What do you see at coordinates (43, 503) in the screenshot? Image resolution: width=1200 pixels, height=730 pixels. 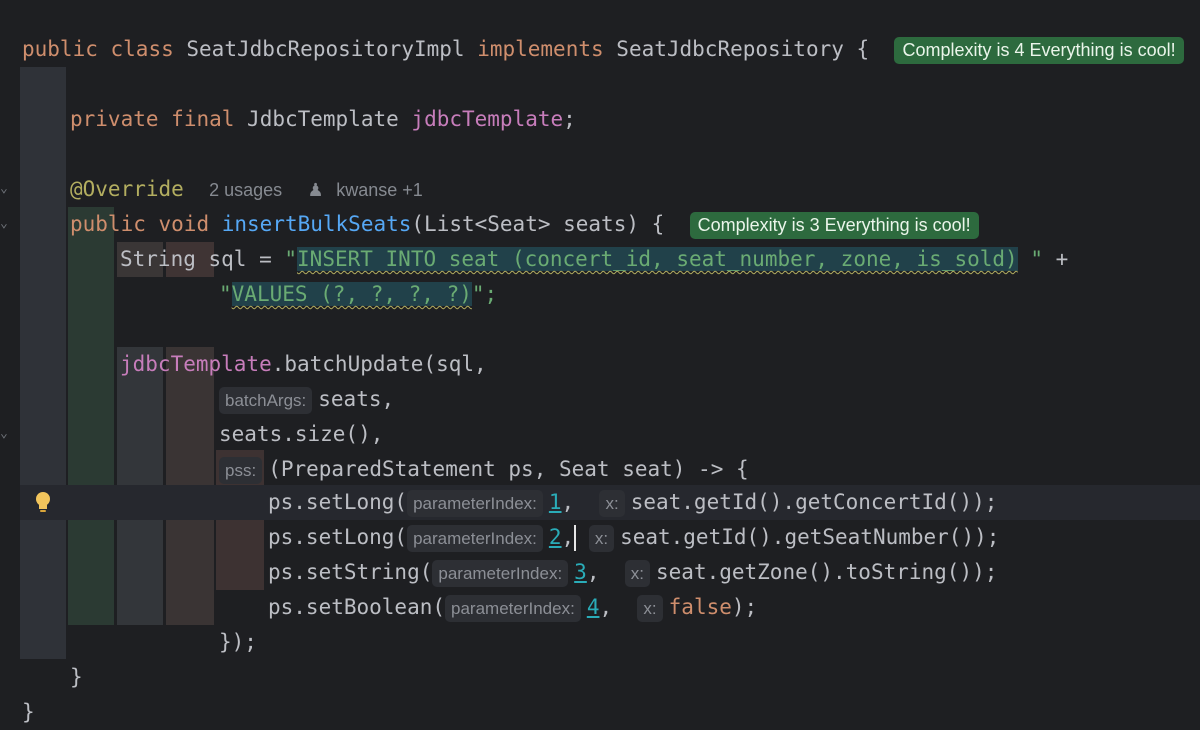 I see `lightbulb-icon` at bounding box center [43, 503].